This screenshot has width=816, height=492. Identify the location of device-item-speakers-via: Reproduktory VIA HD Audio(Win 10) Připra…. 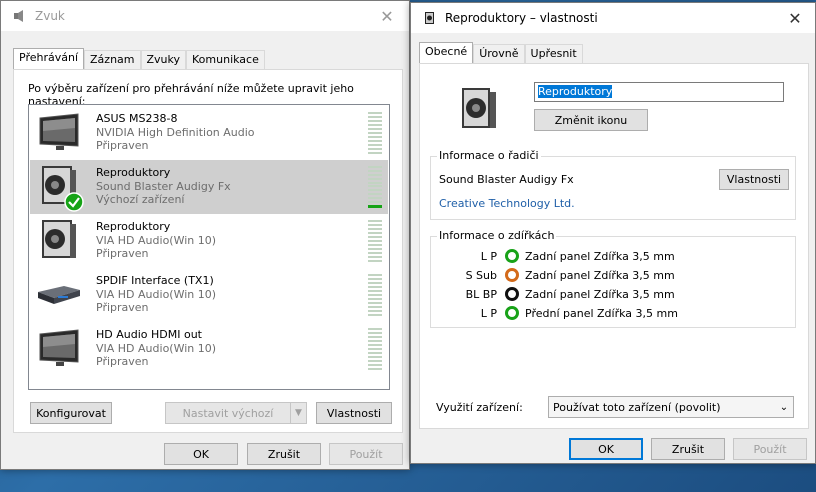
(209, 241).